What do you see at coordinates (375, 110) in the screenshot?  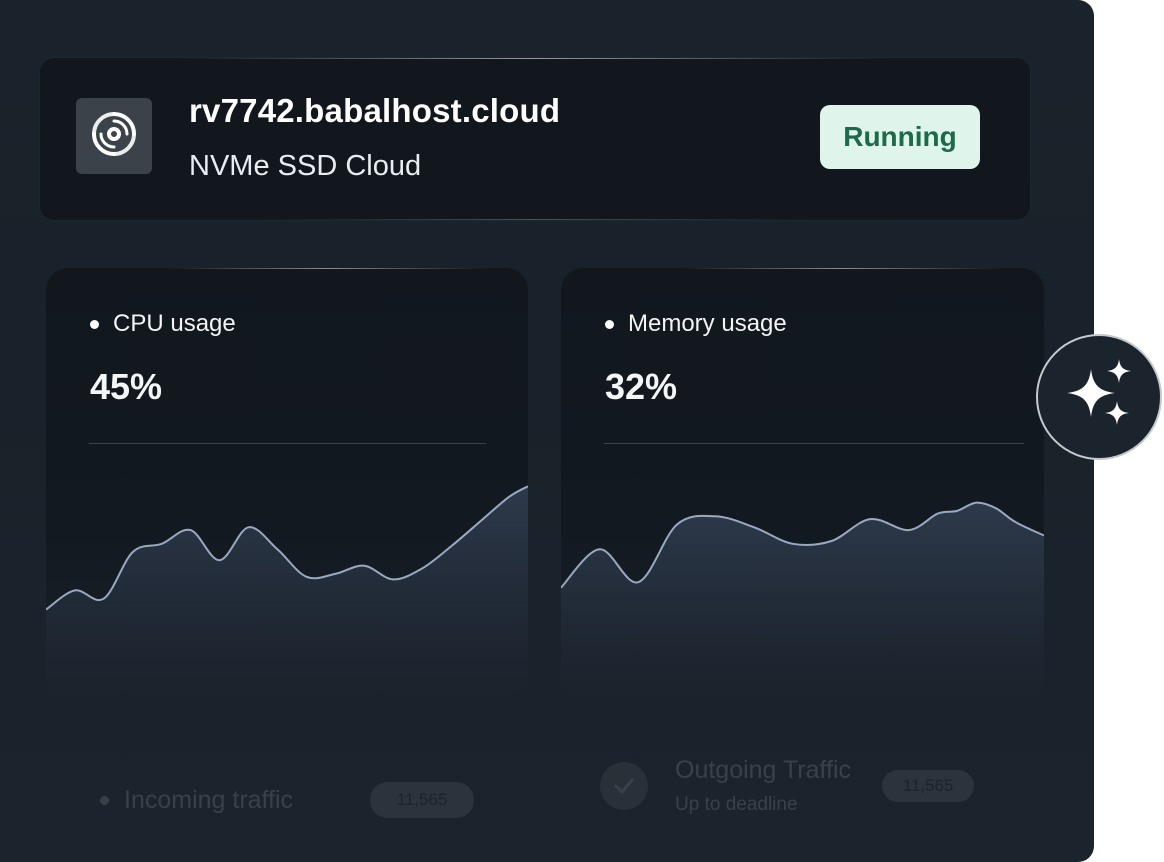 I see `server-hostname: rv7742.babalhost.cloud` at bounding box center [375, 110].